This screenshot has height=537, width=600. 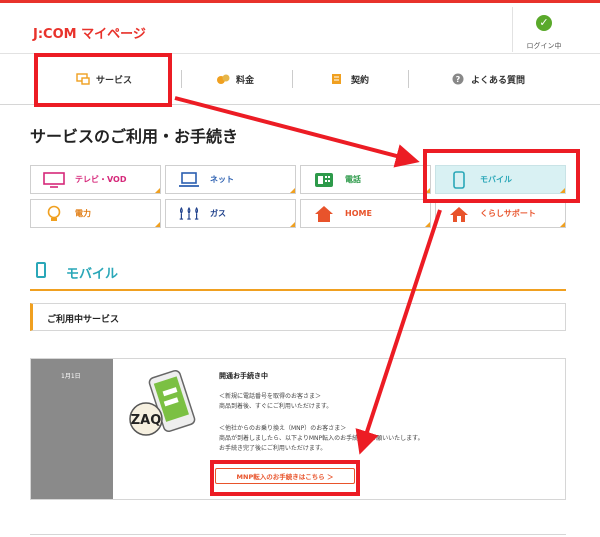 I want to click on arrow-to-mobile, so click(x=297, y=132).